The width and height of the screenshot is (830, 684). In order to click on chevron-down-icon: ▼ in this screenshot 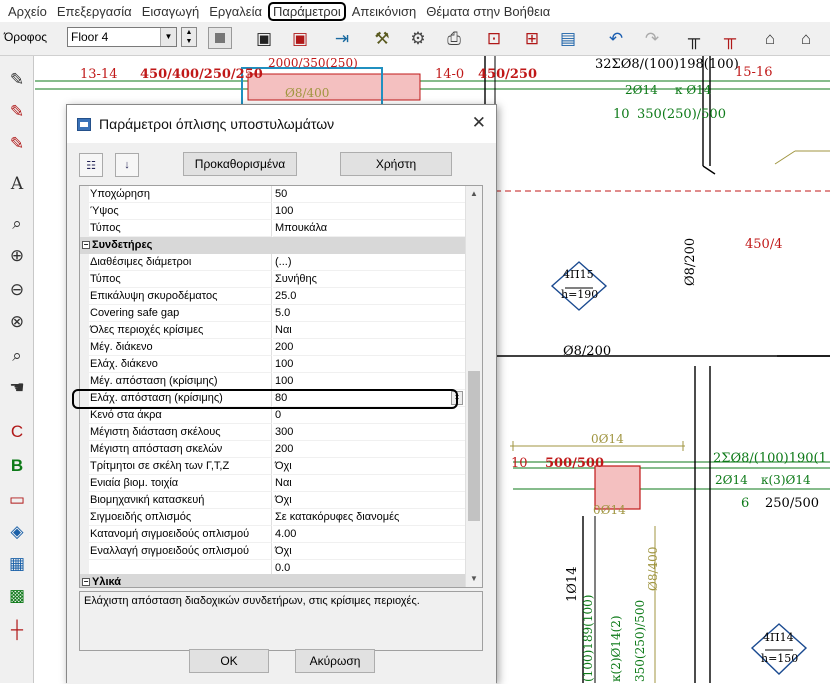, I will do `click(168, 37)`.